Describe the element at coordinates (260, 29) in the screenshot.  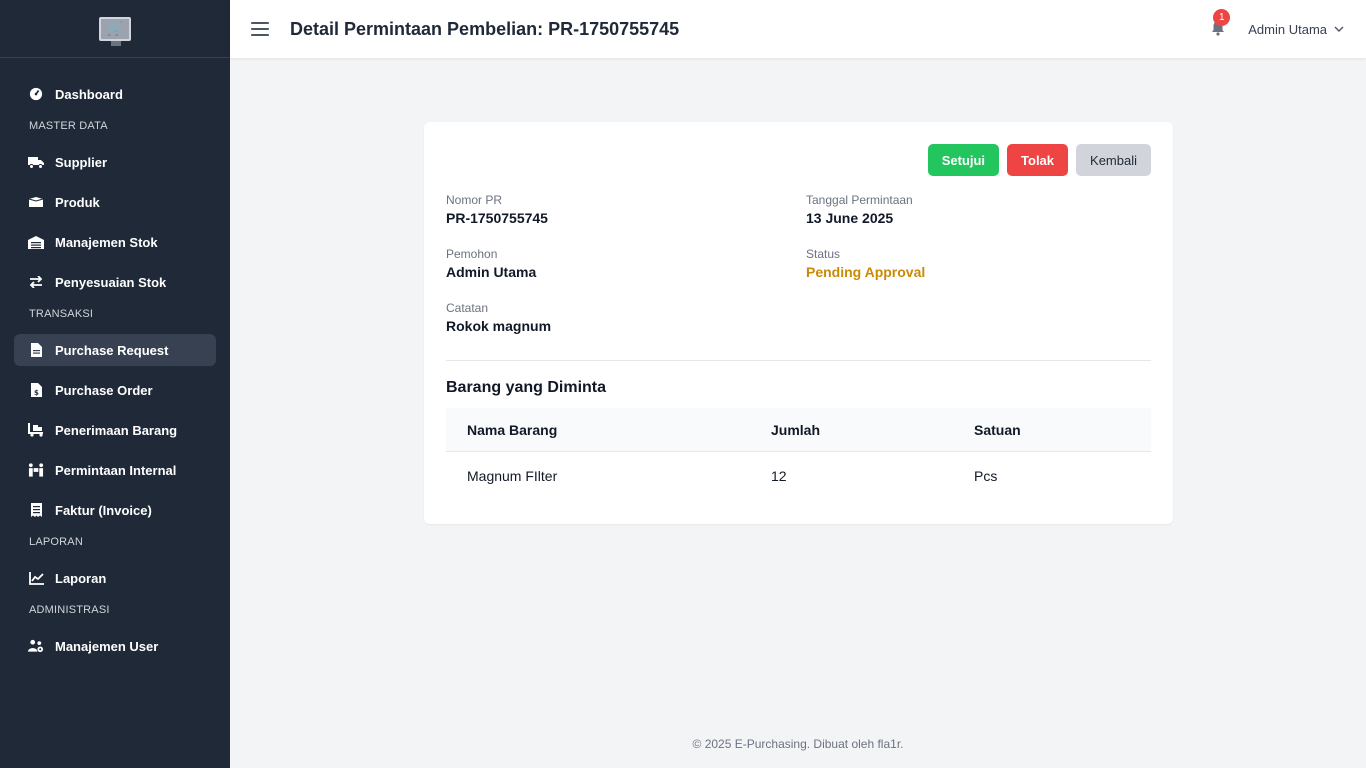
I see `hamburger-menu-icon` at that location.